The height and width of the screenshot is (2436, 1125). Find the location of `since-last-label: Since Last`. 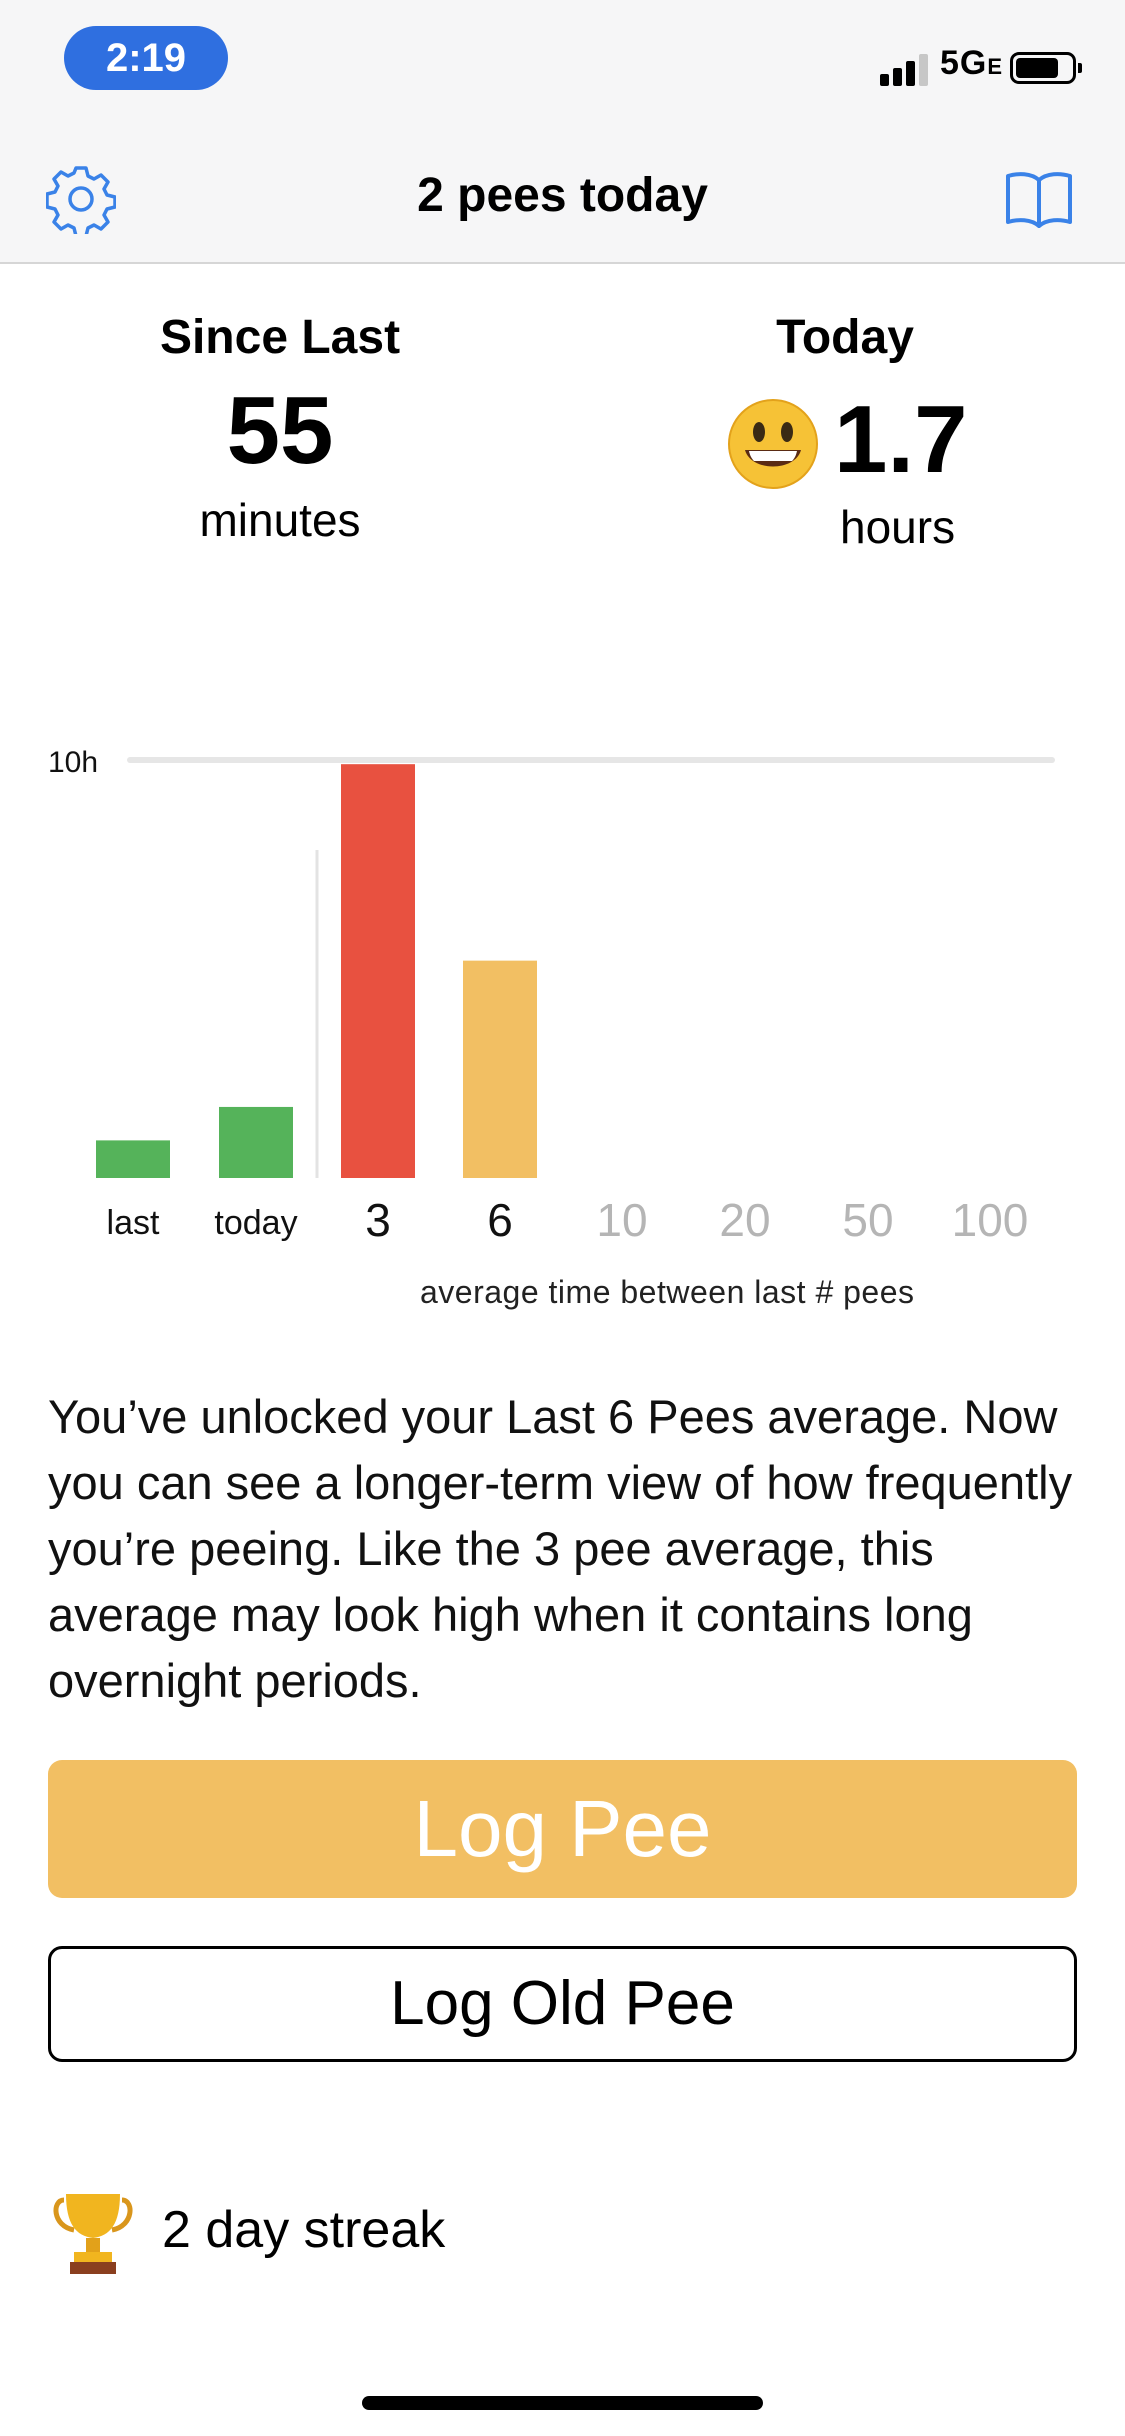

since-last-label: Since Last is located at coordinates (280, 337).